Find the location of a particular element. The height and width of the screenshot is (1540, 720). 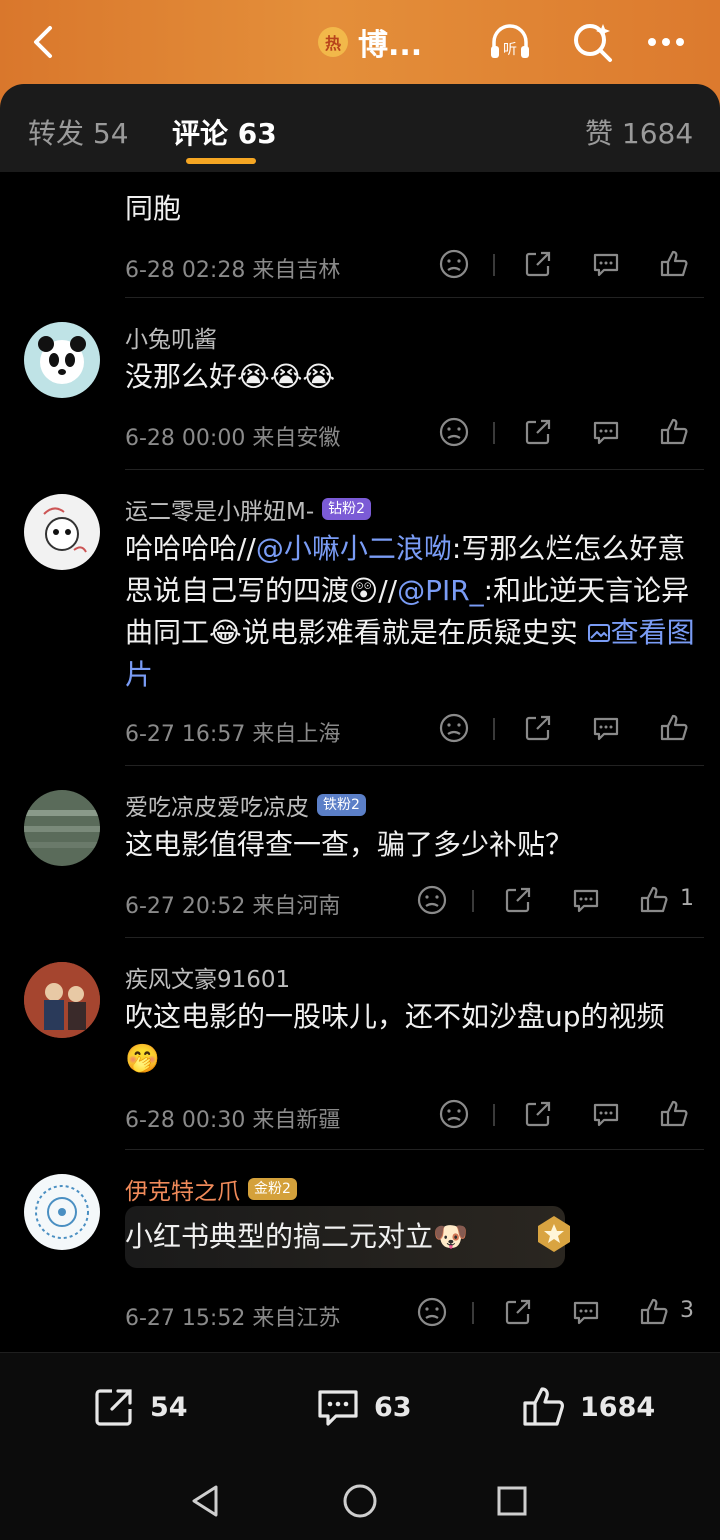

comment-author-row: 爱吃凉皮爱吃凉皮 铁粉2 is located at coordinates (245, 805).